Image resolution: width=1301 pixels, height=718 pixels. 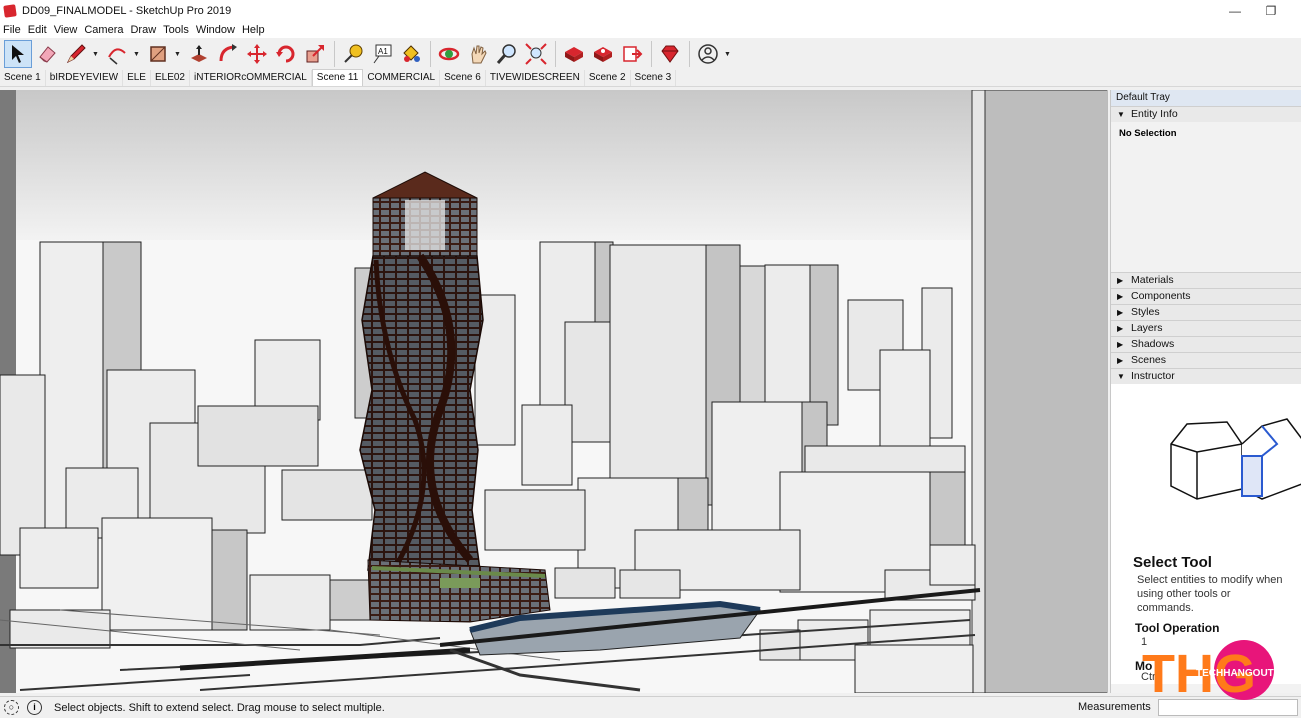 I want to click on select-tool-illustration, so click(x=1235, y=459).